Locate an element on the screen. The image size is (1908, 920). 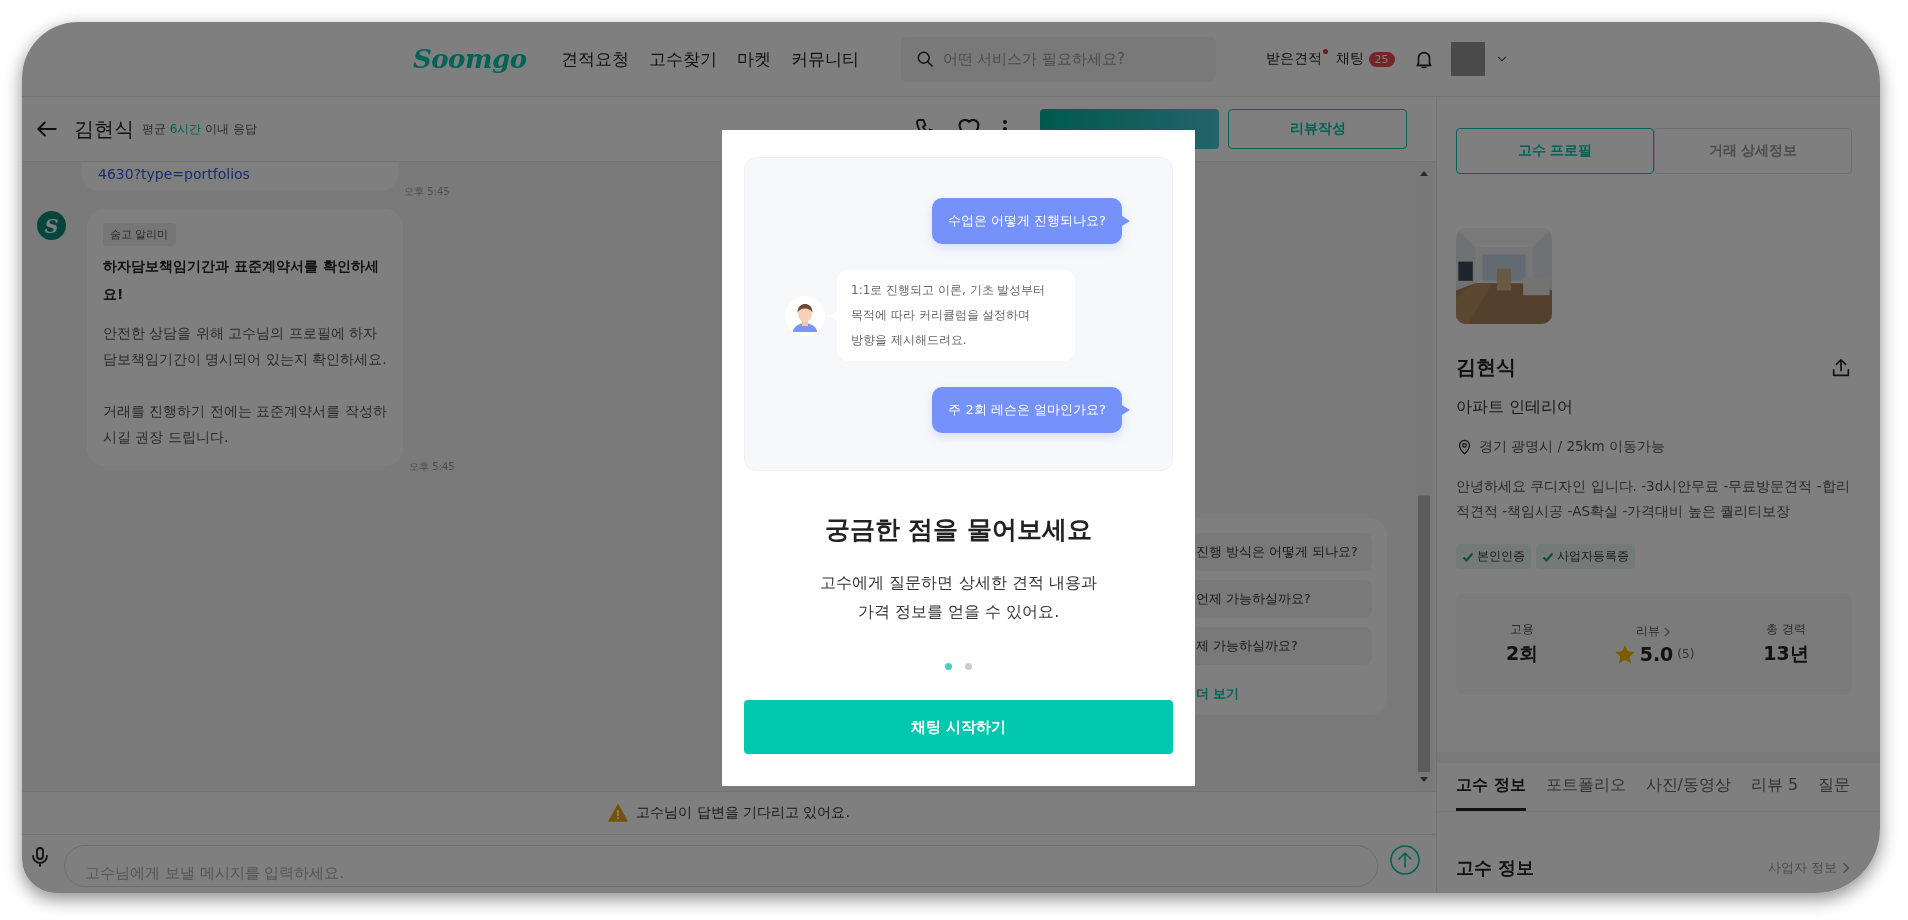
sender-avatar: S is located at coordinates (51, 225).